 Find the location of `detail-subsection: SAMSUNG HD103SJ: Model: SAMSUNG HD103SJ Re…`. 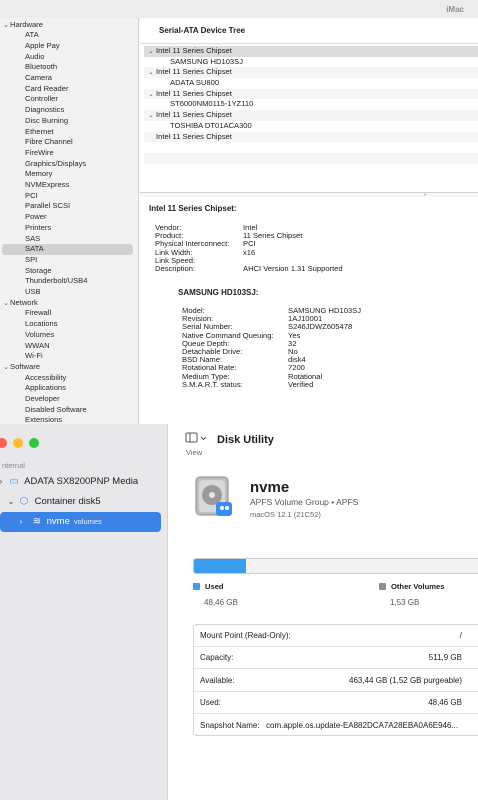

detail-subsection: SAMSUNG HD103SJ: Model: SAMSUNG HD103SJ Re… is located at coordinates (269, 338).